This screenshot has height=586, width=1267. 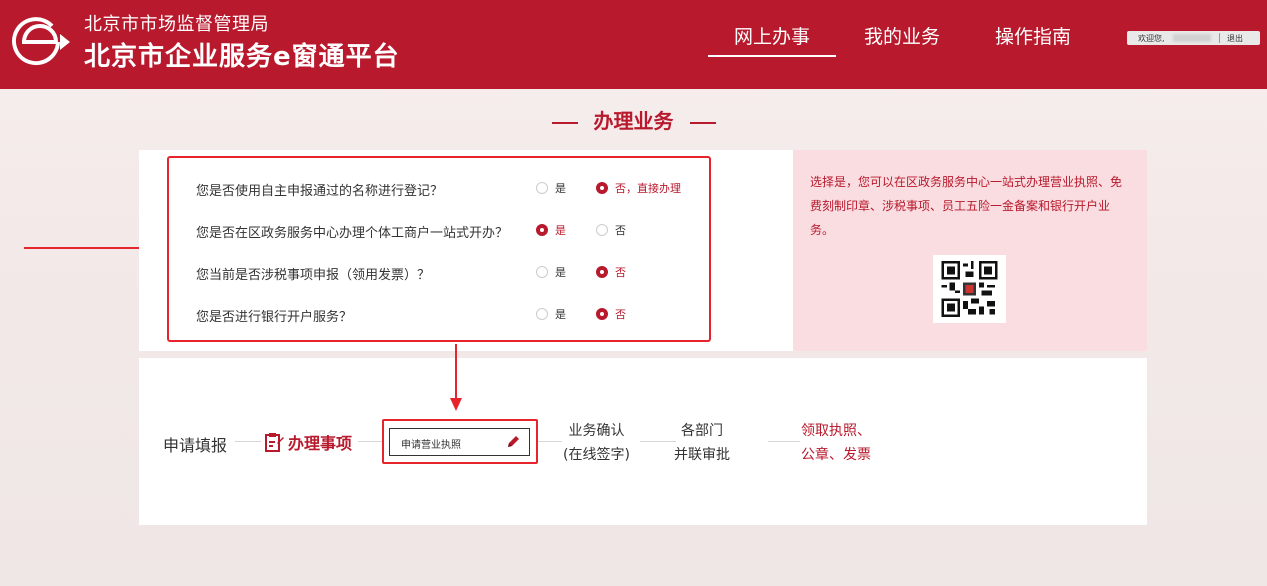 I want to click on apply-business-license-button: 申请营业执照, so click(x=459, y=442).